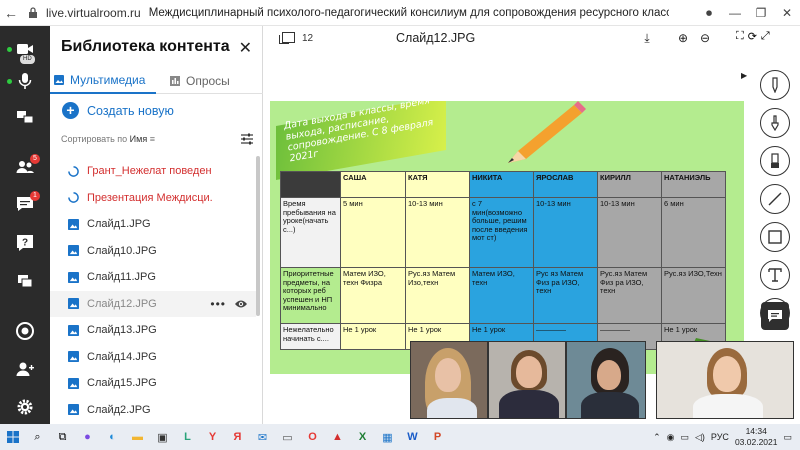  I want to click on app-l-icon: L, so click(187, 437).